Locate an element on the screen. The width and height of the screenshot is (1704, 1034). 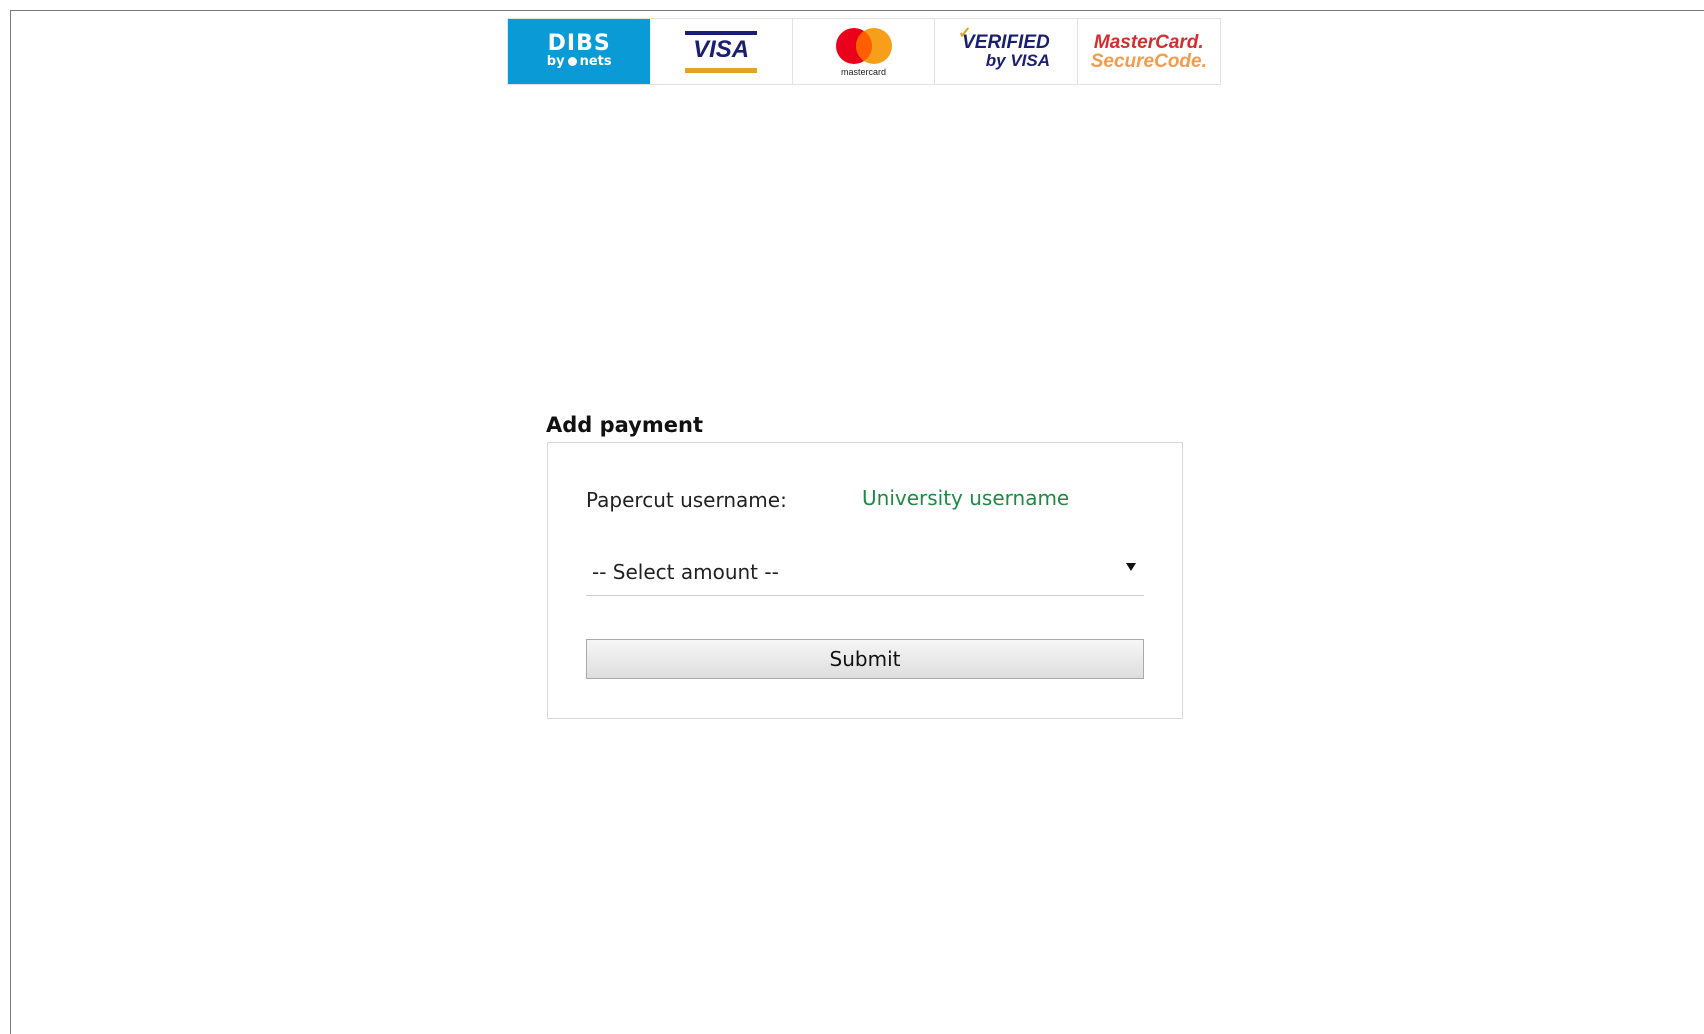
dibs-logo-subtext: by nets is located at coordinates (579, 62).